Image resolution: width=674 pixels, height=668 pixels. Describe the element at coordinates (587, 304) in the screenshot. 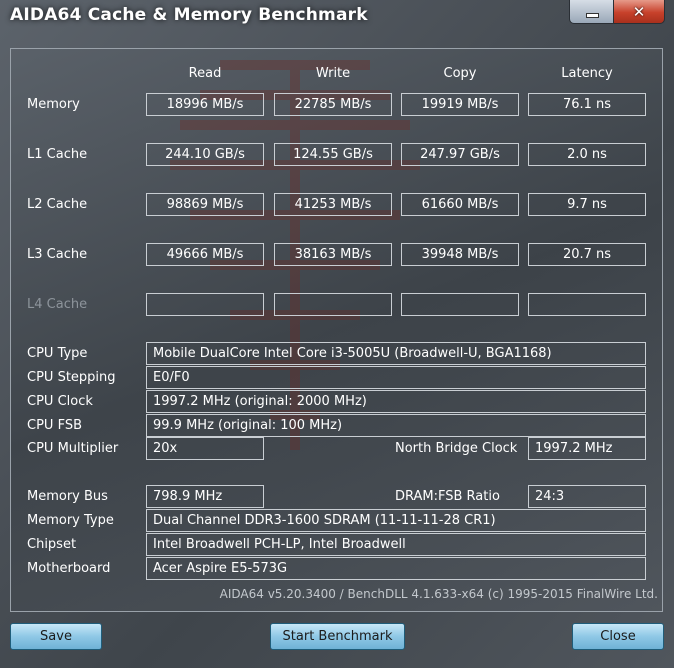

I see `l4-latency-value` at that location.